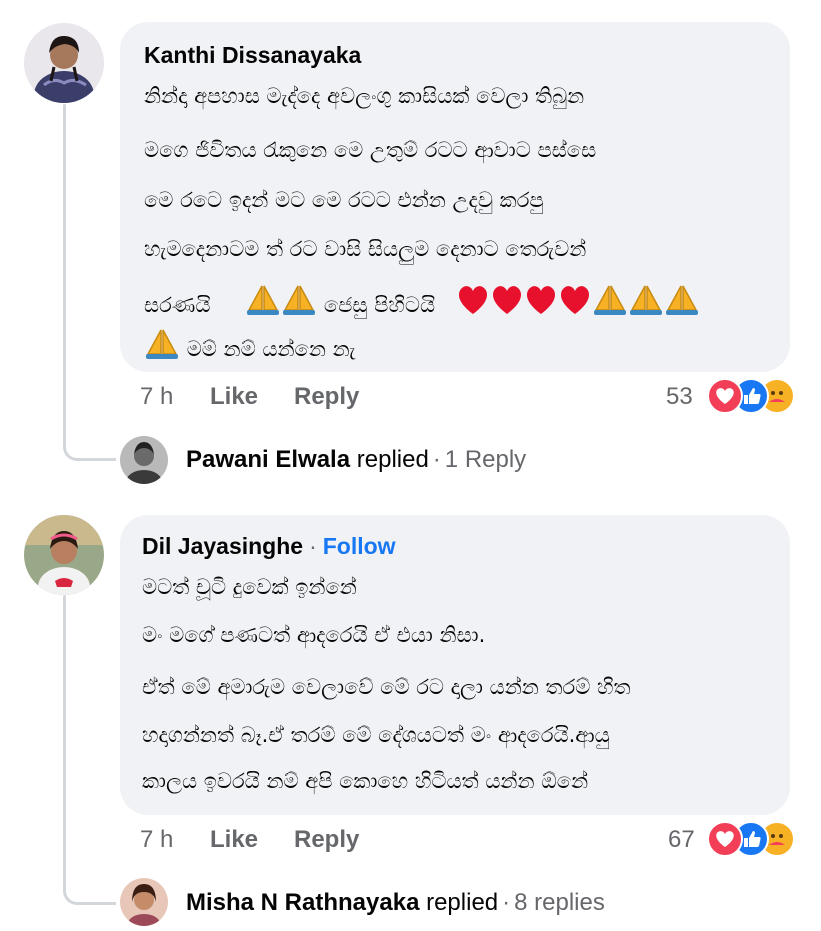 The height and width of the screenshot is (931, 821). I want to click on avatar-pawani, so click(144, 460).